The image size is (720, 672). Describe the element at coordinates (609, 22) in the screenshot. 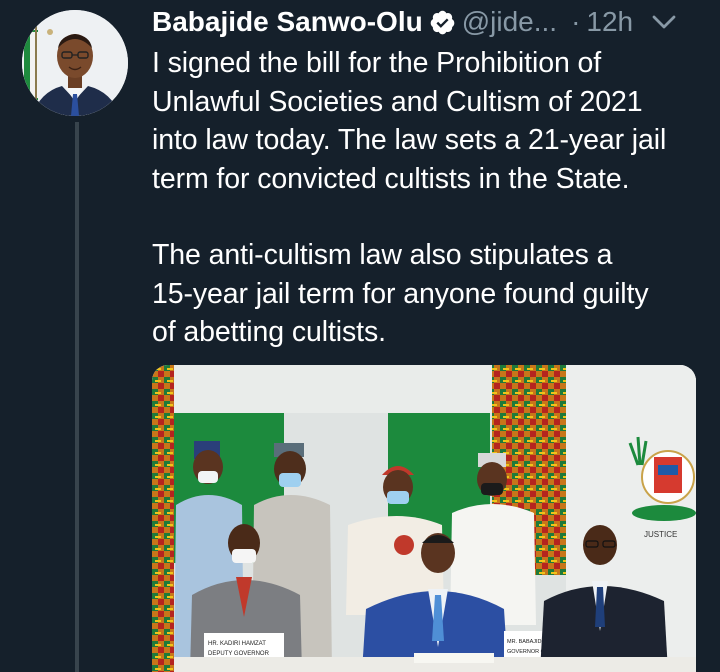

I see `tweet-timestamp: 12h` at that location.